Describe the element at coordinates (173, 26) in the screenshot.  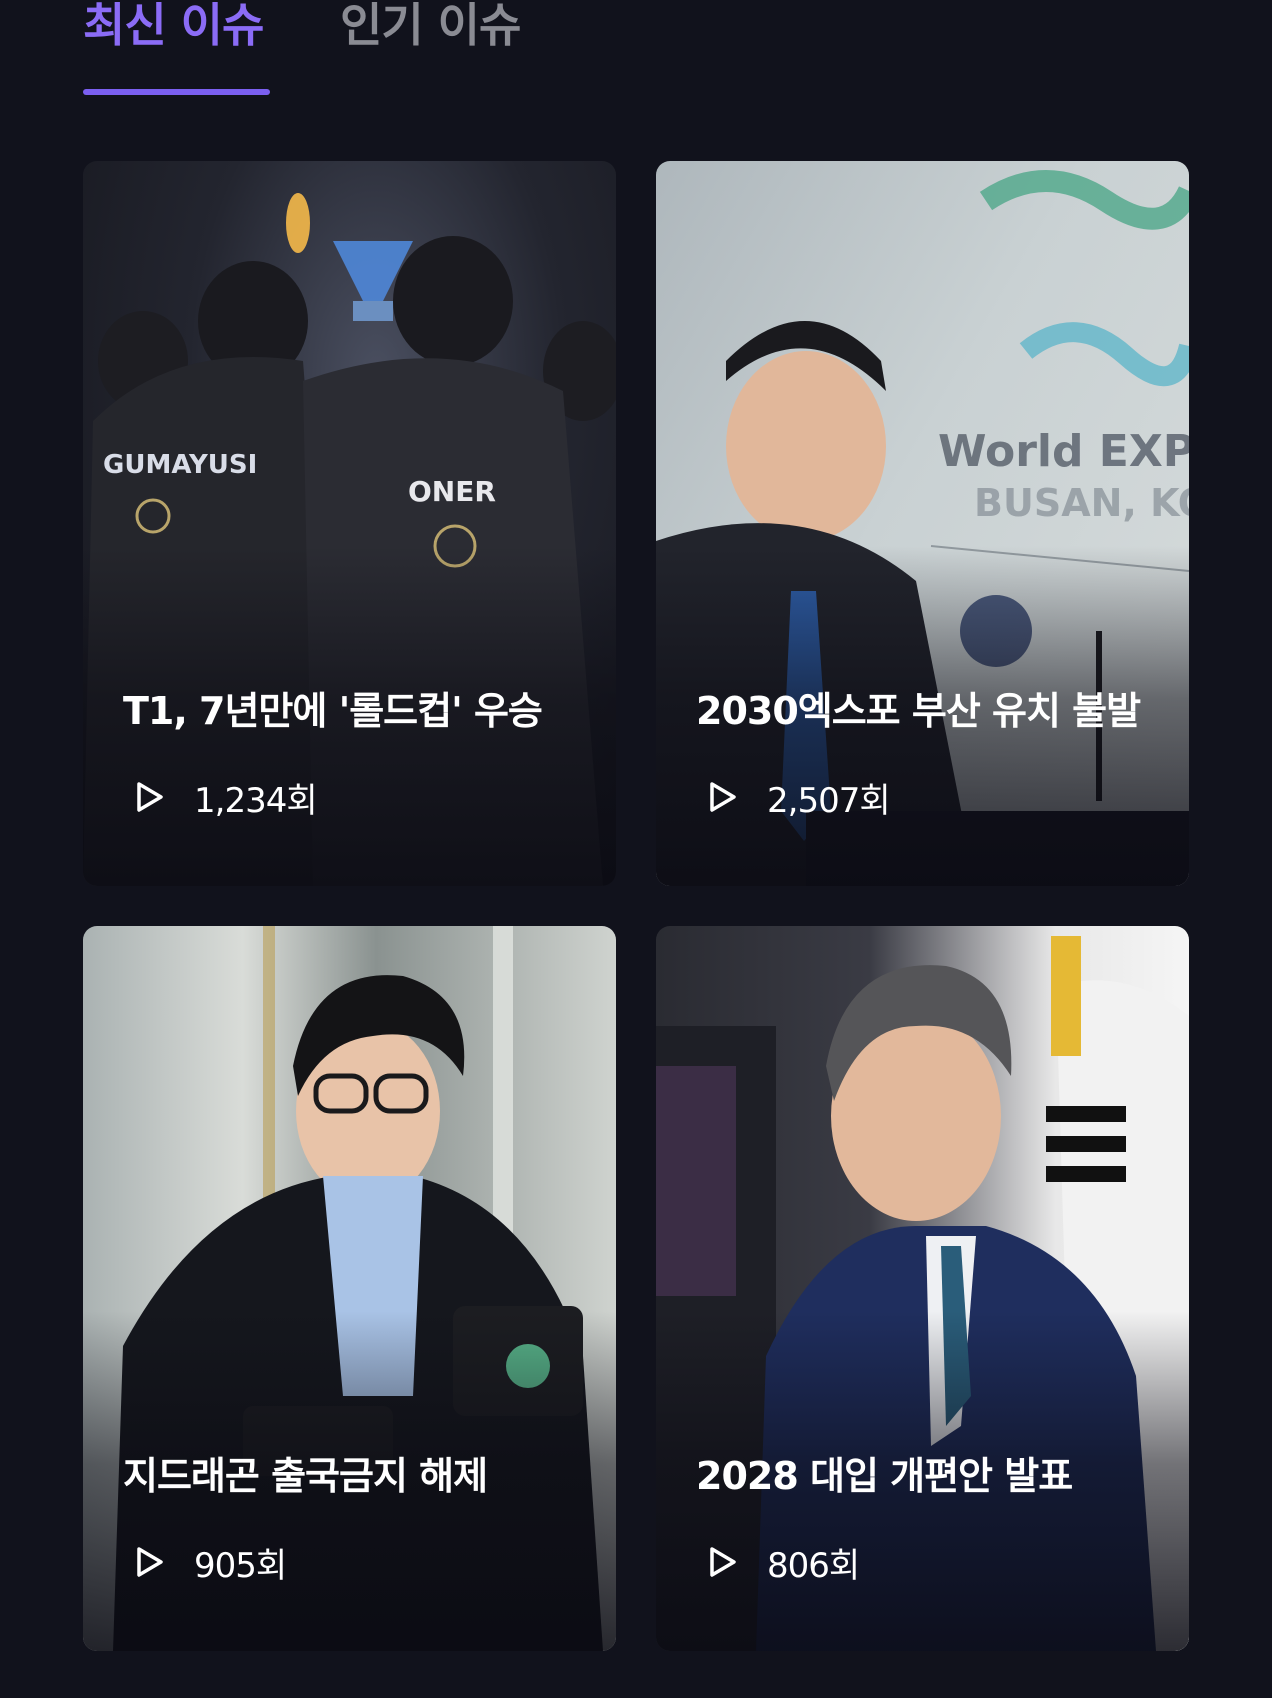
I see `tab-latest-label: 최신 이슈` at that location.